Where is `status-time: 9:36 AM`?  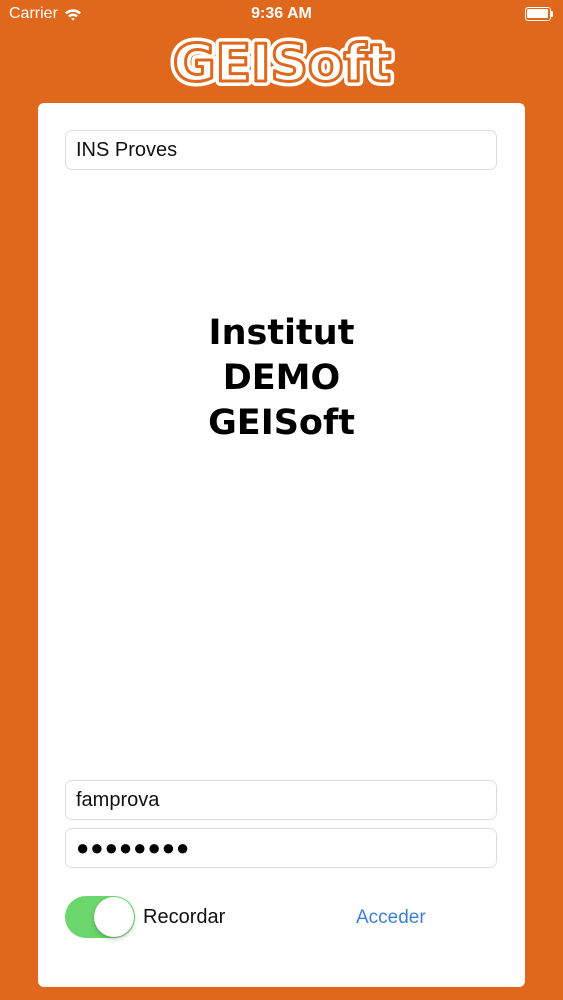 status-time: 9:36 AM is located at coordinates (281, 13).